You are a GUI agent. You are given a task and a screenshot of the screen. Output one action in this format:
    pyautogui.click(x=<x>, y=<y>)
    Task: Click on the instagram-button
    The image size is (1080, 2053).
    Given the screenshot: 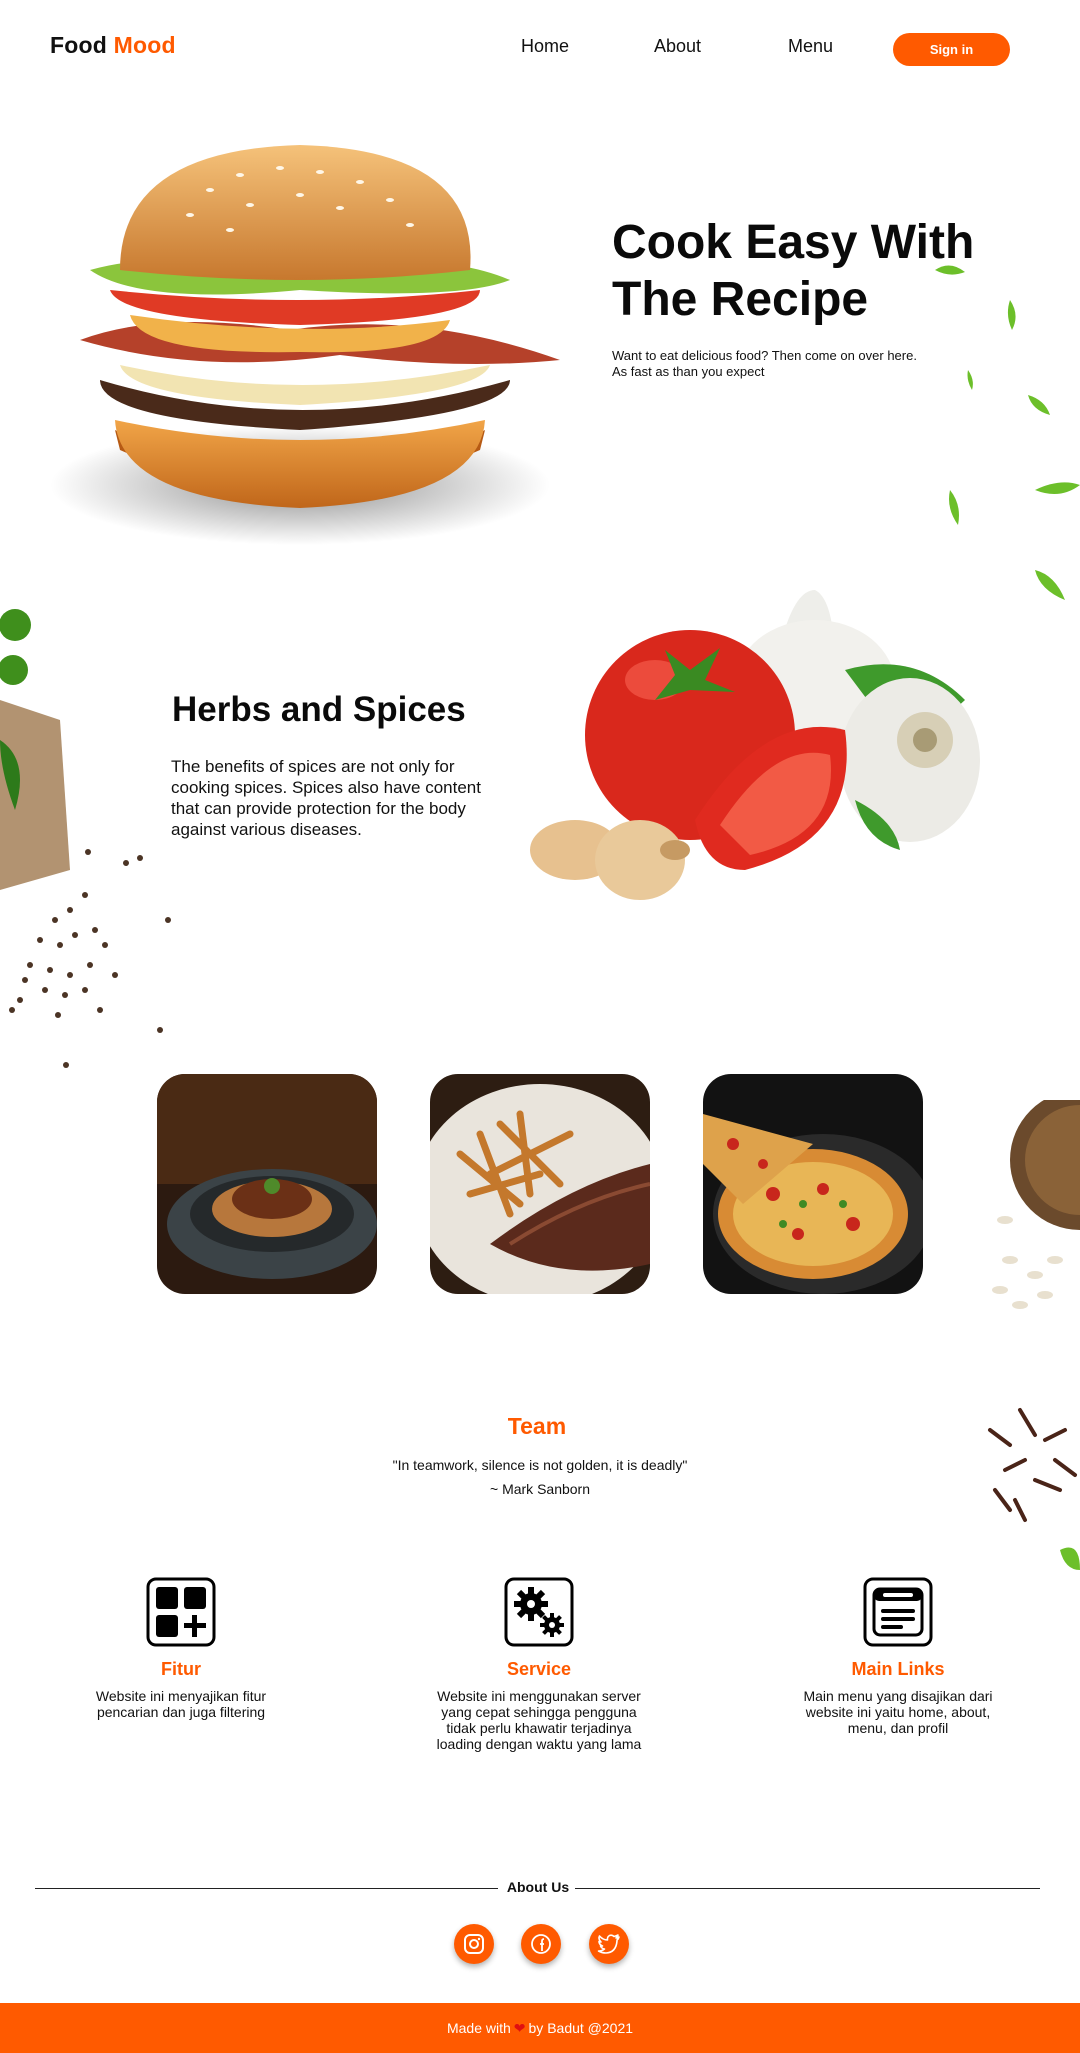 What is the action you would take?
    pyautogui.click(x=474, y=1944)
    